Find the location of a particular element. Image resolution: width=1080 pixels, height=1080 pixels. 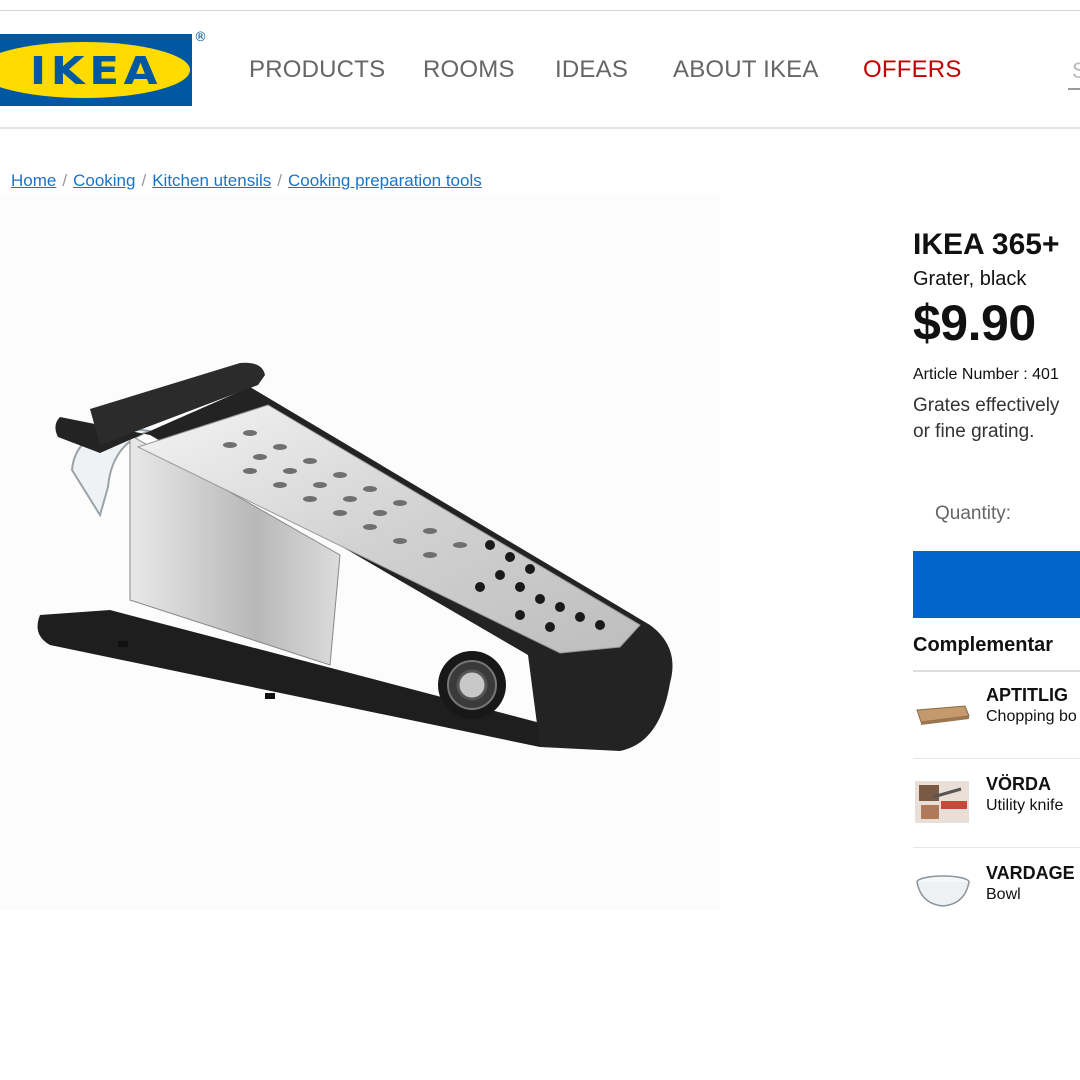

product-description: Grates effectively or fine grating. is located at coordinates (996, 419).